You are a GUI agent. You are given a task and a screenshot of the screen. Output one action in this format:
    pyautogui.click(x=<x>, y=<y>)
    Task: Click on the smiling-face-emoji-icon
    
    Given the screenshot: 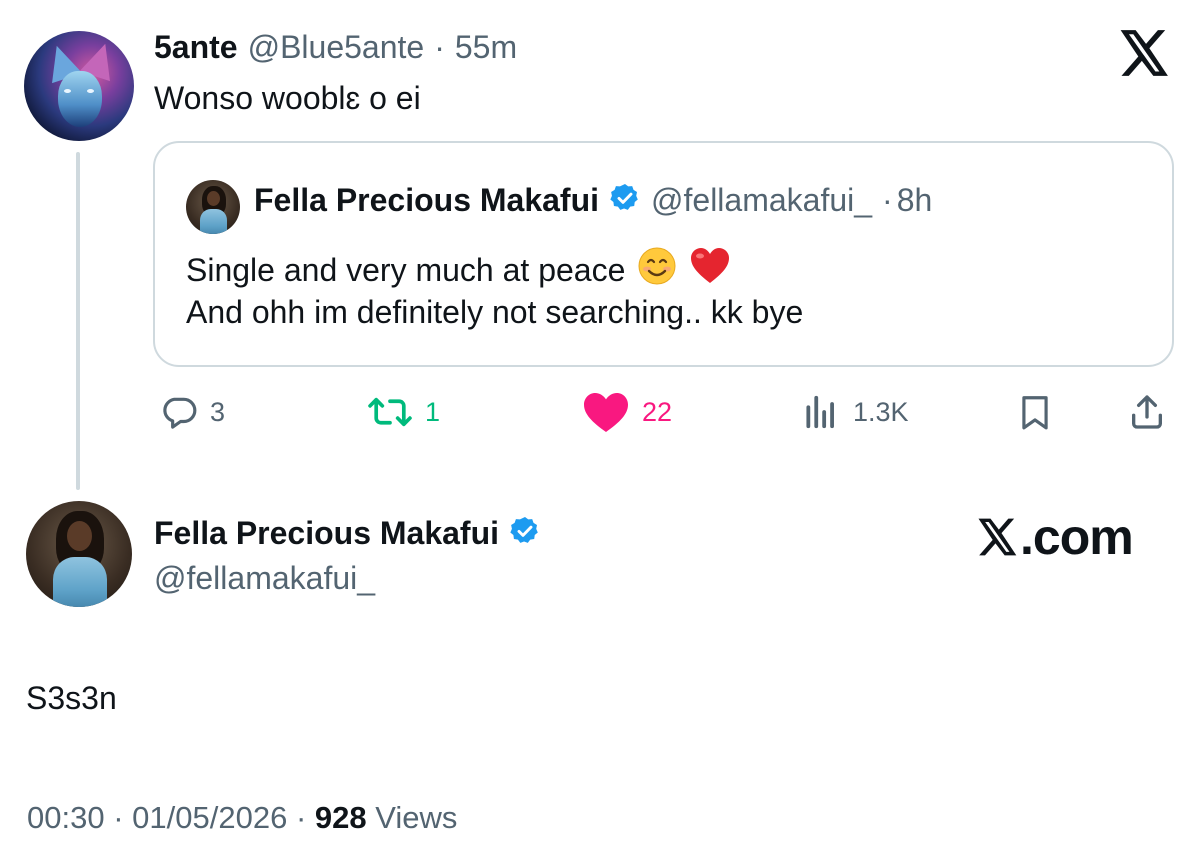 What is the action you would take?
    pyautogui.click(x=657, y=270)
    